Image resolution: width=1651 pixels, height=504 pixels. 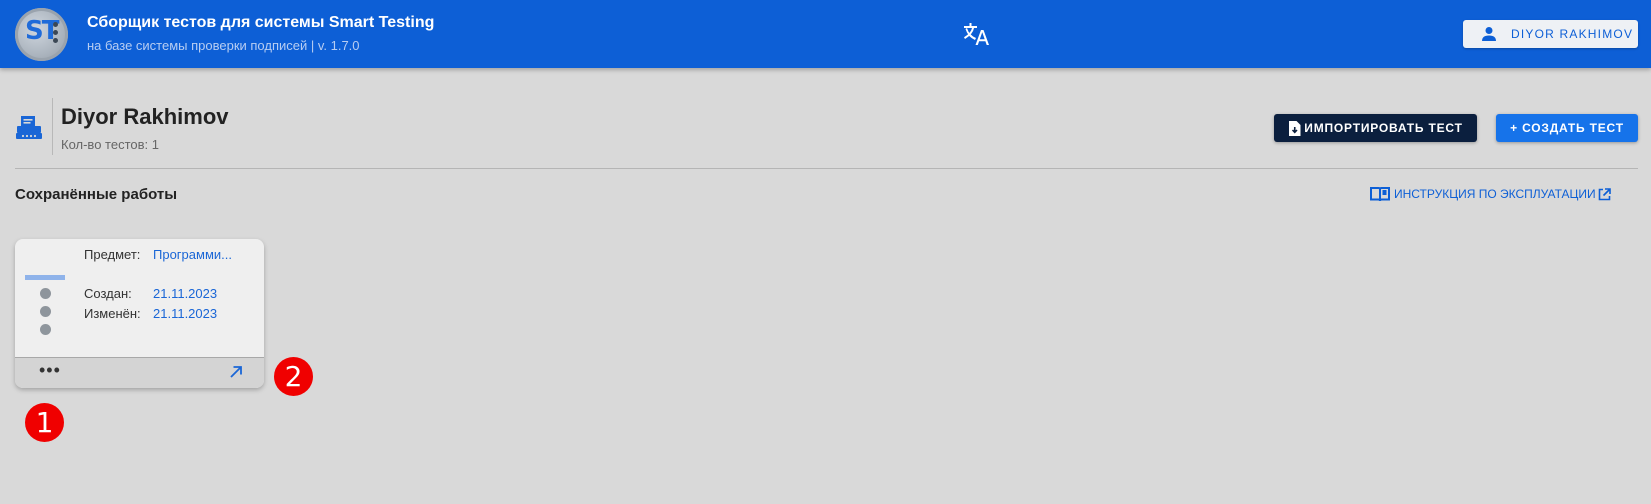 What do you see at coordinates (236, 372) in the screenshot?
I see `open-arrow-icon` at bounding box center [236, 372].